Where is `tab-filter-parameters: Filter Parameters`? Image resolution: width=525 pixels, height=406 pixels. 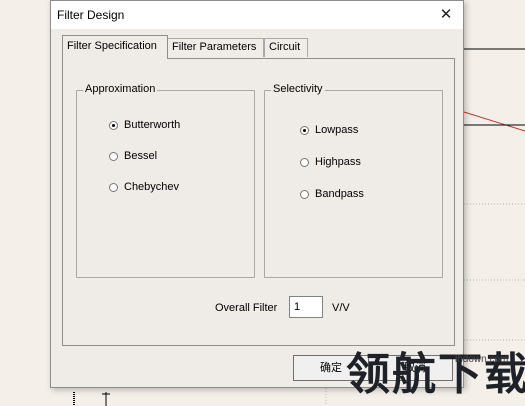
tab-filter-parameters: Filter Parameters is located at coordinates (215, 47).